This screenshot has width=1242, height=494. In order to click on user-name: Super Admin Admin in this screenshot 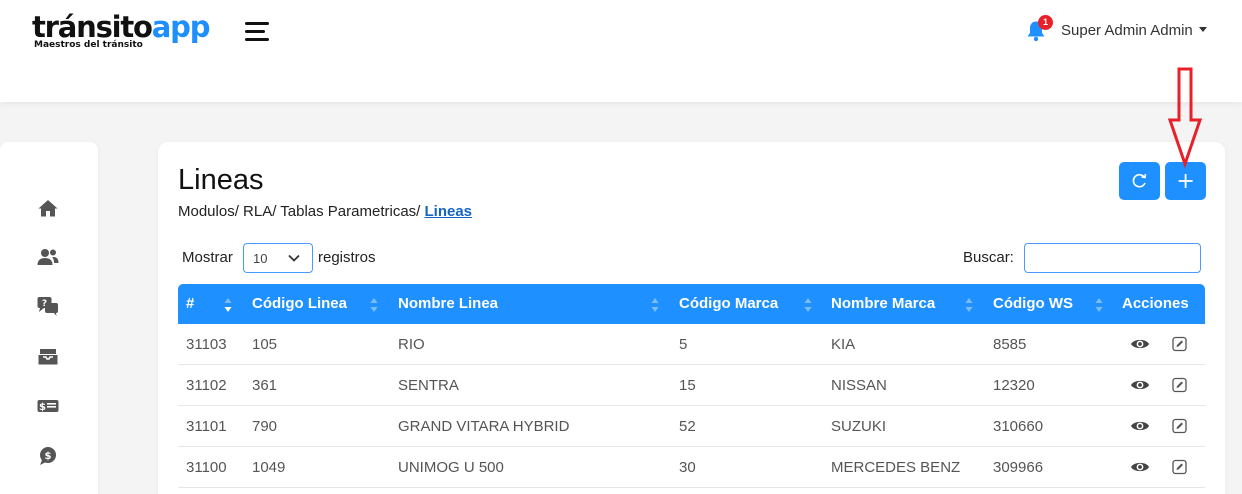, I will do `click(1127, 30)`.